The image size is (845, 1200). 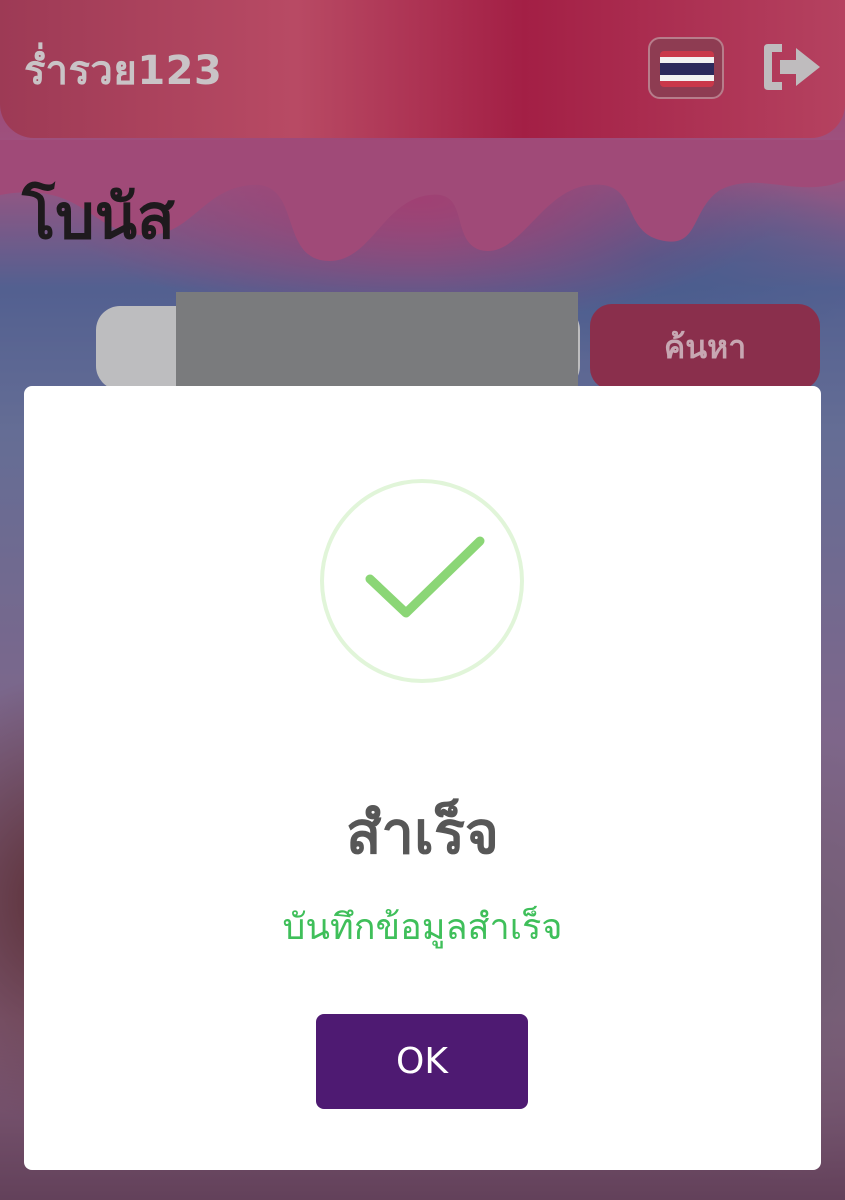 What do you see at coordinates (422, 833) in the screenshot?
I see `dialog-title: สำเร็จ` at bounding box center [422, 833].